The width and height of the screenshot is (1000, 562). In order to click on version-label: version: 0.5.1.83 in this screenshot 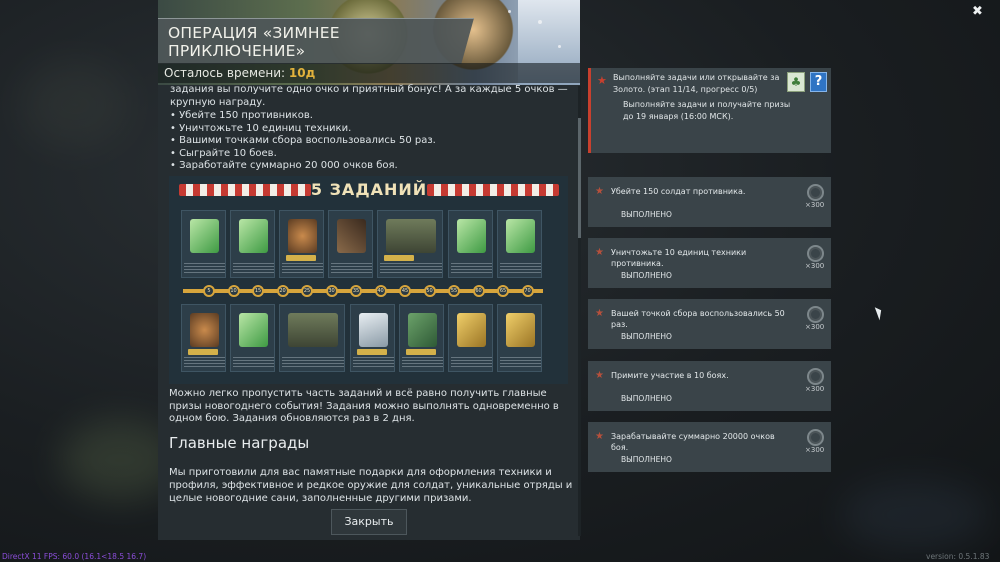, I will do `click(958, 556)`.